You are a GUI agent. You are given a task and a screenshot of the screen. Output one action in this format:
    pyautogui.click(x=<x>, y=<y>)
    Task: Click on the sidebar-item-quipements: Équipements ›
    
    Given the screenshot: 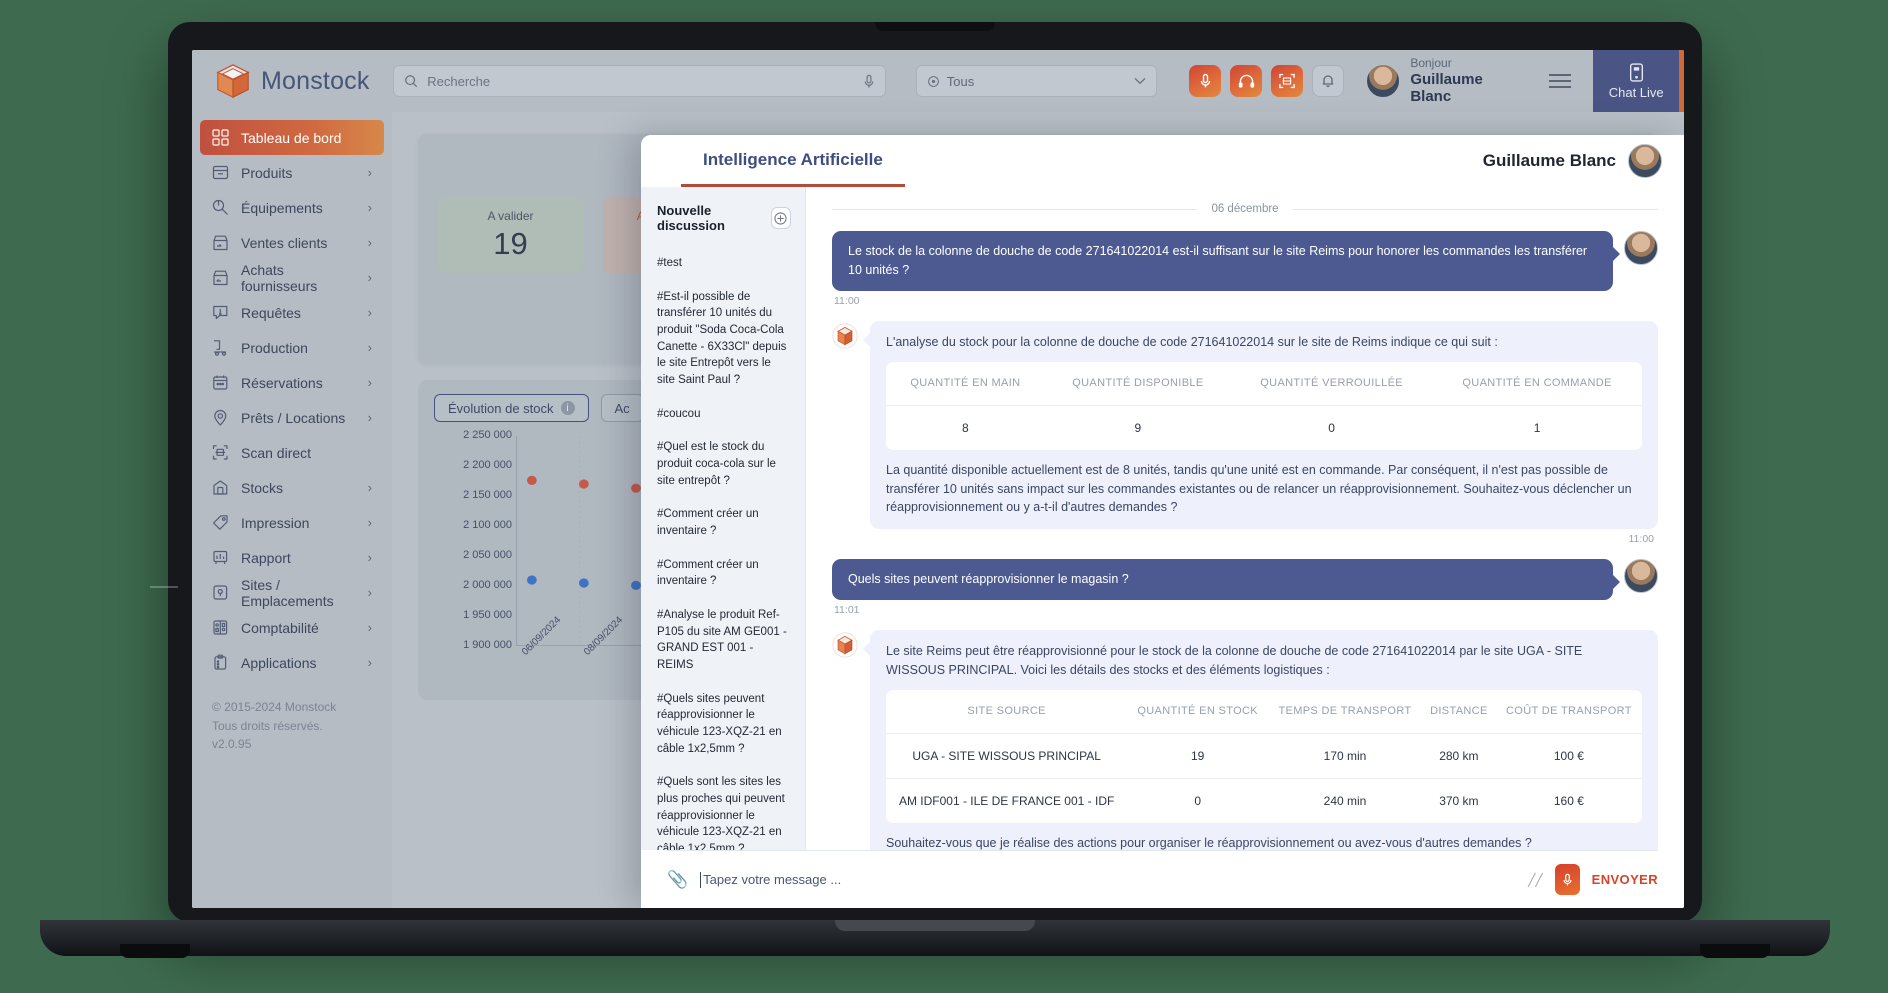 What is the action you would take?
    pyautogui.click(x=292, y=207)
    